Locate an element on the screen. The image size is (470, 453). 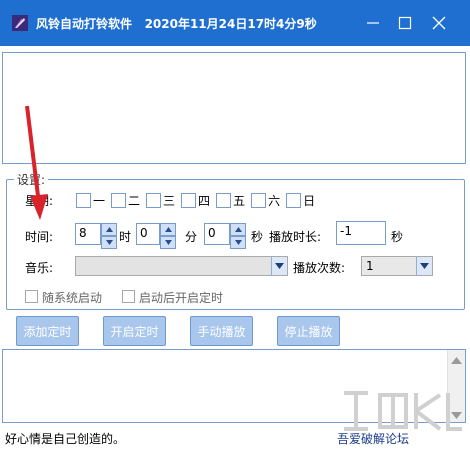
title-datetime: 2020年11月24日17时4分9秒 is located at coordinates (230, 24).